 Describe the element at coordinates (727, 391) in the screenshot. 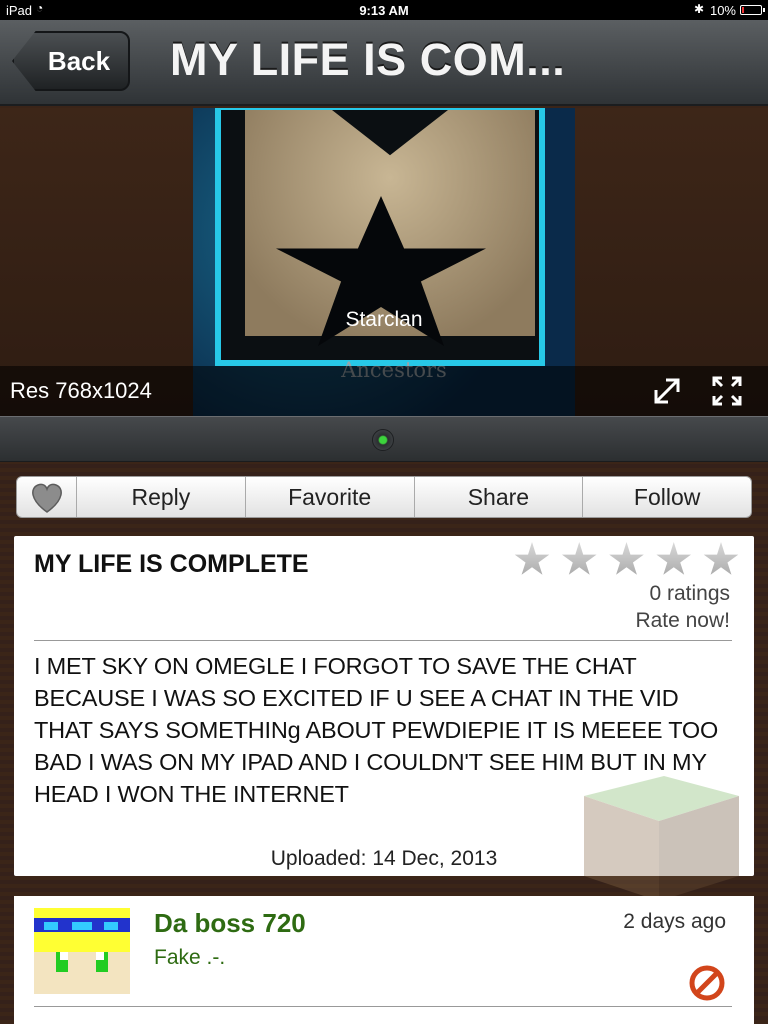

I see `fullscreen-icon` at that location.